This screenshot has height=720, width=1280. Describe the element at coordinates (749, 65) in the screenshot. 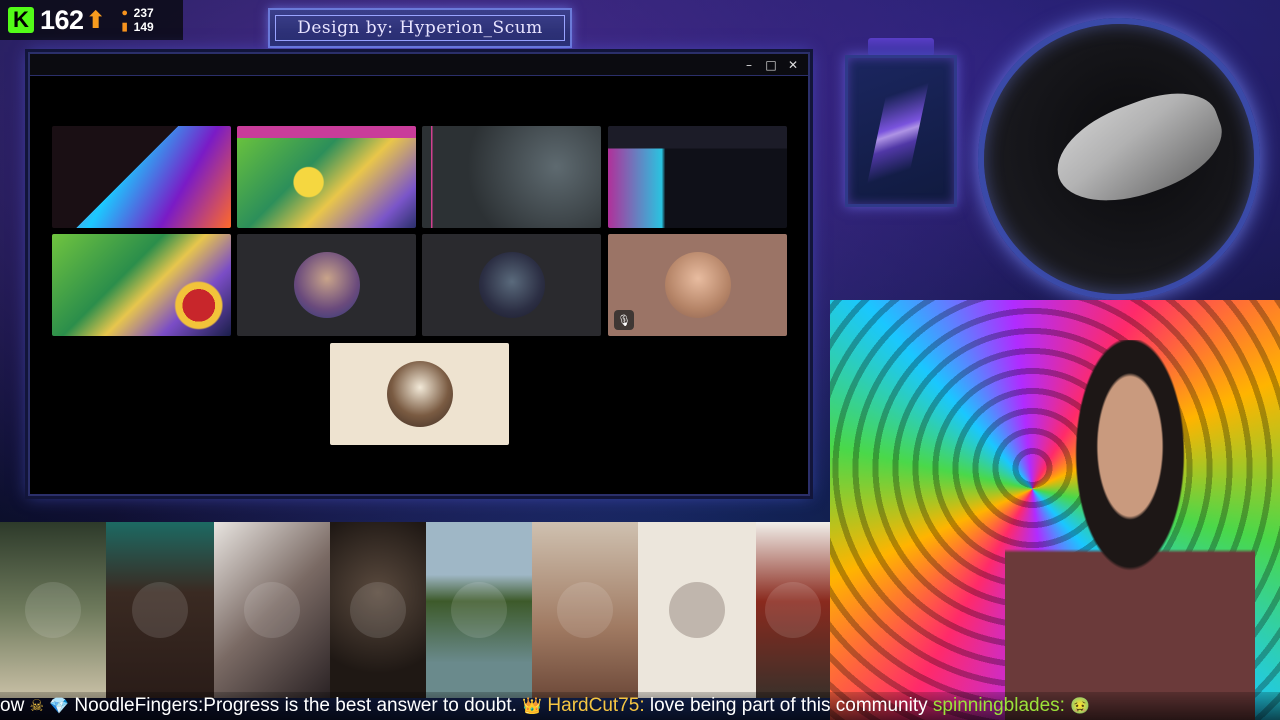

I see `minimize-button: –` at that location.